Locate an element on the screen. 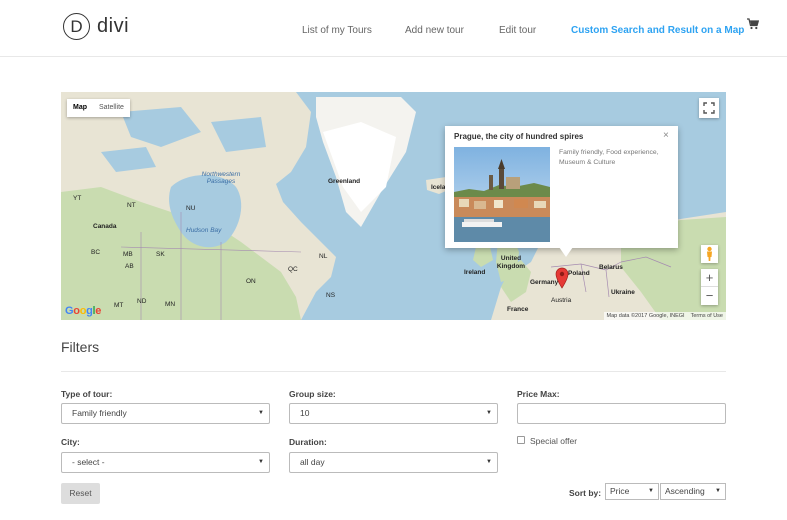 This screenshot has width=787, height=520. group-size-value: 10 is located at coordinates (305, 413).